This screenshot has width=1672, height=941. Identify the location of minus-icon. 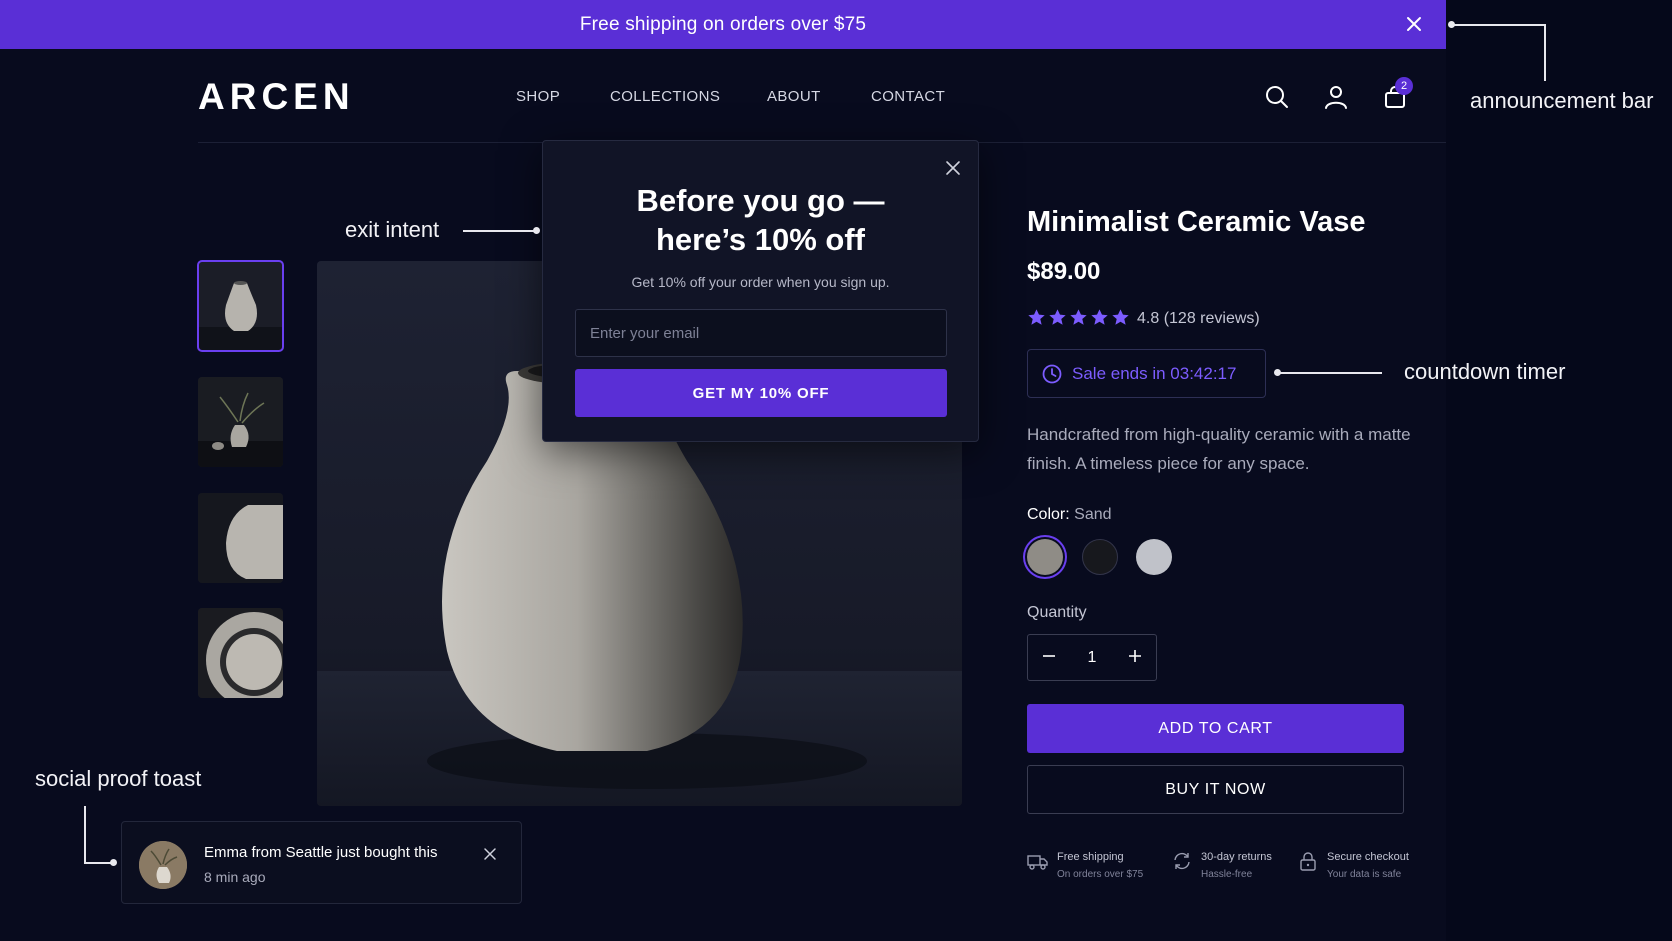
(1049, 656).